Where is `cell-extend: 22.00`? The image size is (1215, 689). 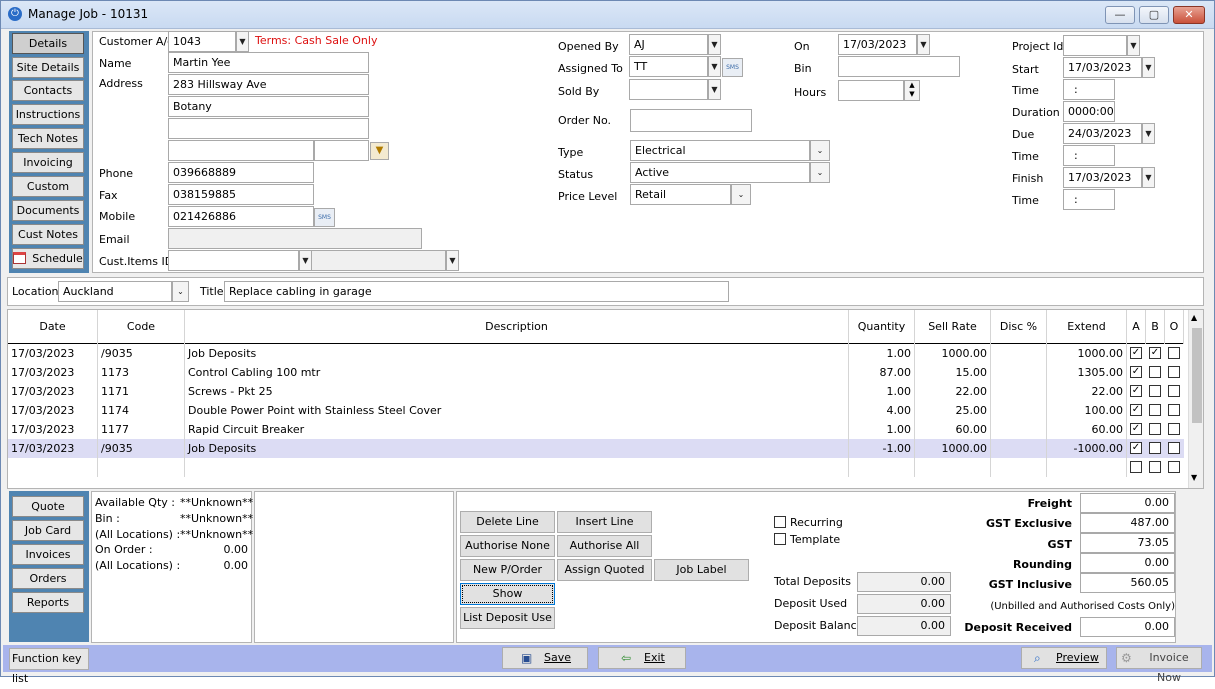 cell-extend: 22.00 is located at coordinates (1087, 391).